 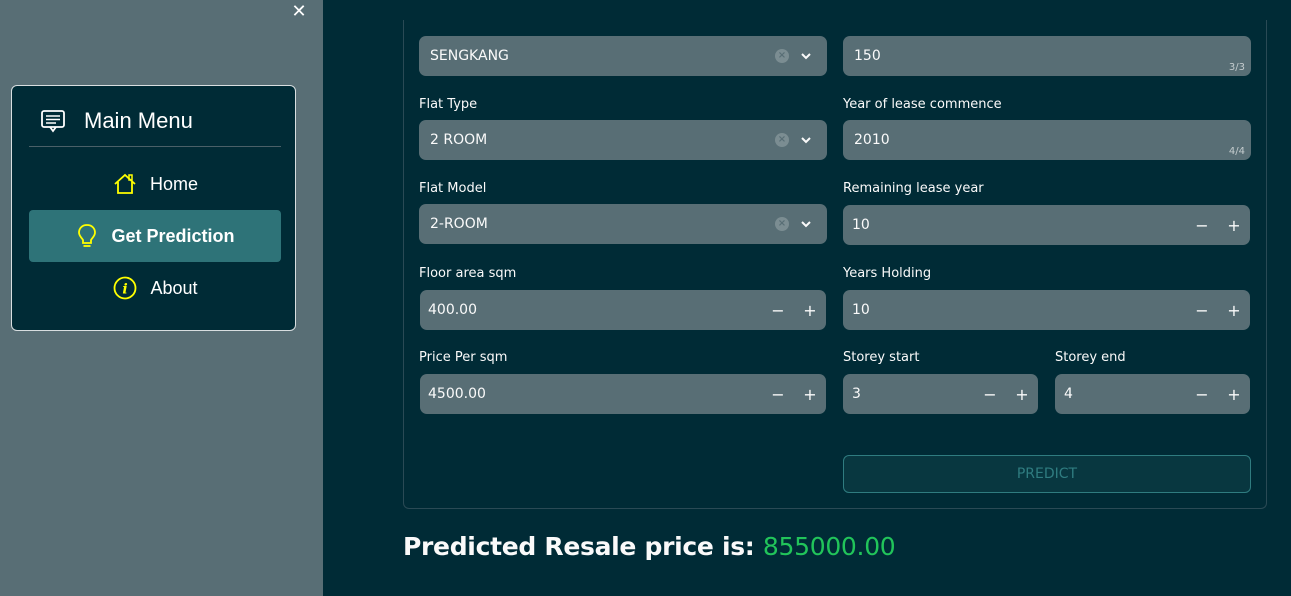 I want to click on floor-area-value: 400.00, so click(x=452, y=310).